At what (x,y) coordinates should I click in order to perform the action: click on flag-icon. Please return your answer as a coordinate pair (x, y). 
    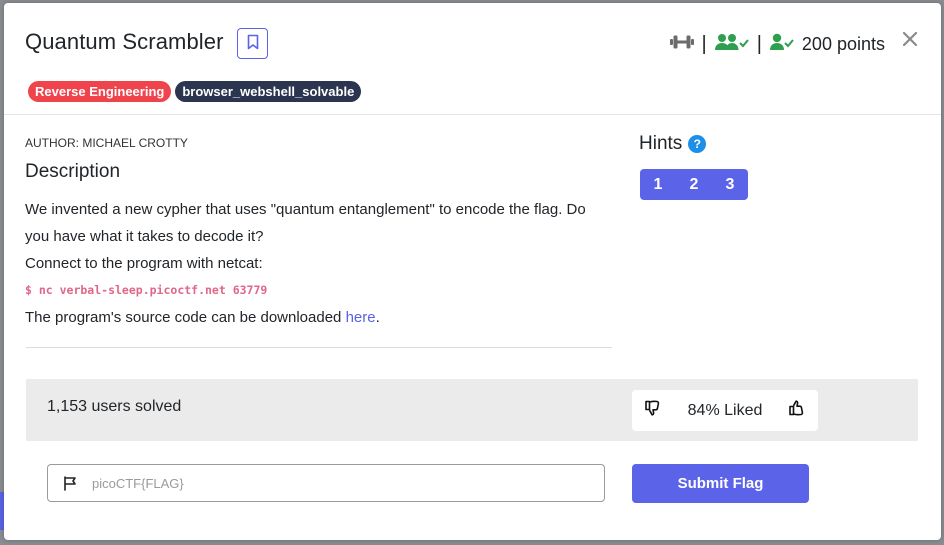
    Looking at the image, I should click on (70, 483).